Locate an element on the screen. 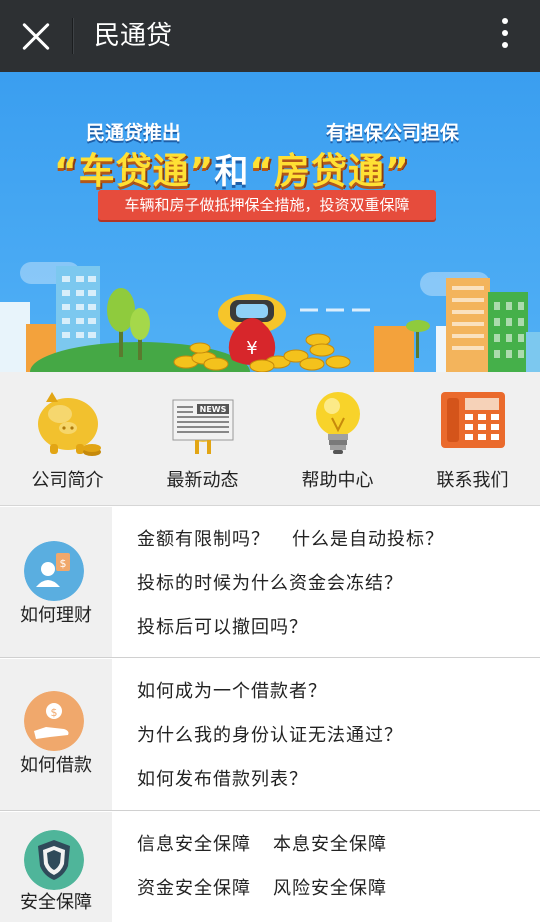 The width and height of the screenshot is (540, 922). question-row: 如何发布借款列表？ is located at coordinates (222, 778).